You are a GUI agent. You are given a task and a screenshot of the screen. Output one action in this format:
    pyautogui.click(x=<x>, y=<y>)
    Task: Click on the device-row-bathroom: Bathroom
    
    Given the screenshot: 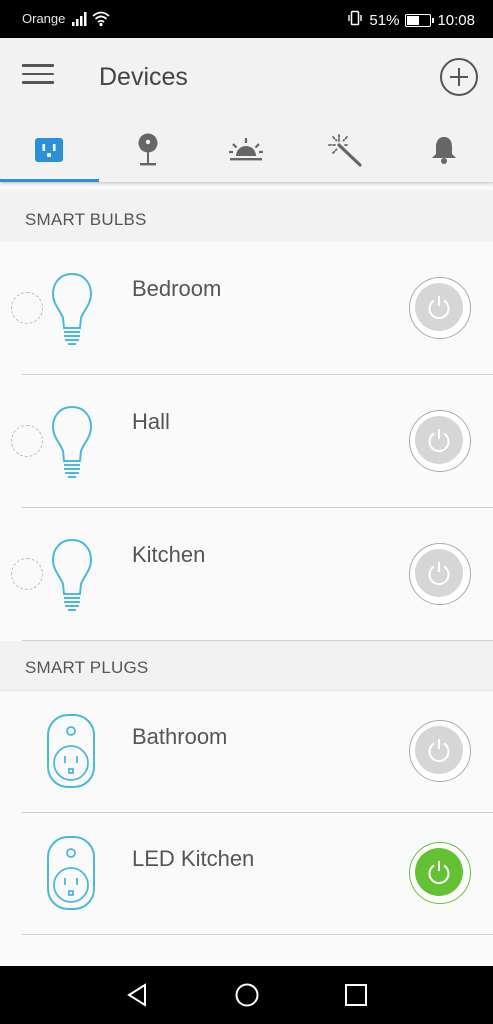 What is the action you would take?
    pyautogui.click(x=246, y=752)
    